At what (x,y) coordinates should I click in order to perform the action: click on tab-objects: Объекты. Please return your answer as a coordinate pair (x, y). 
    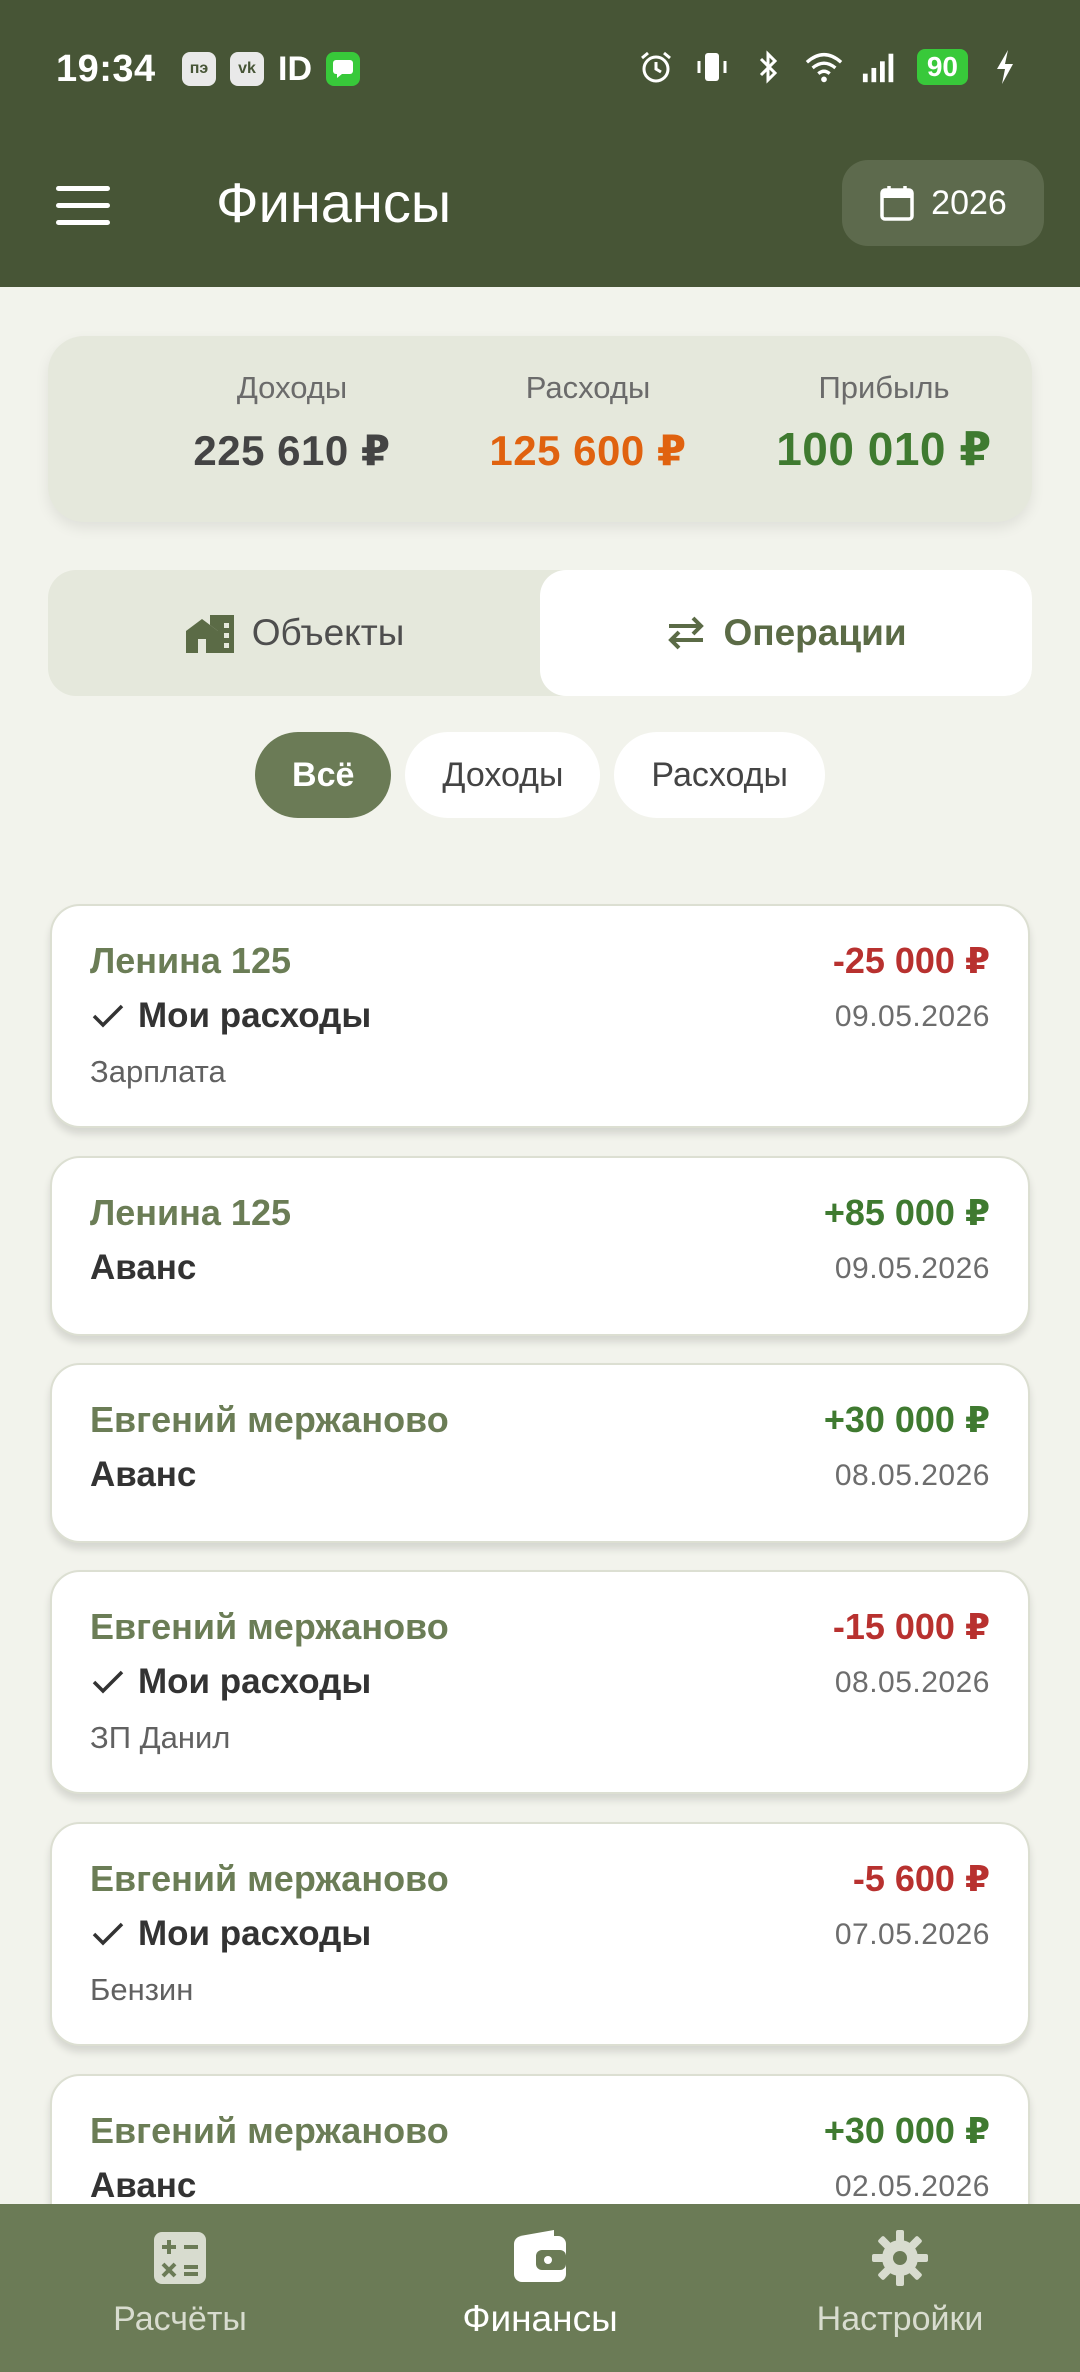
    Looking at the image, I should click on (294, 633).